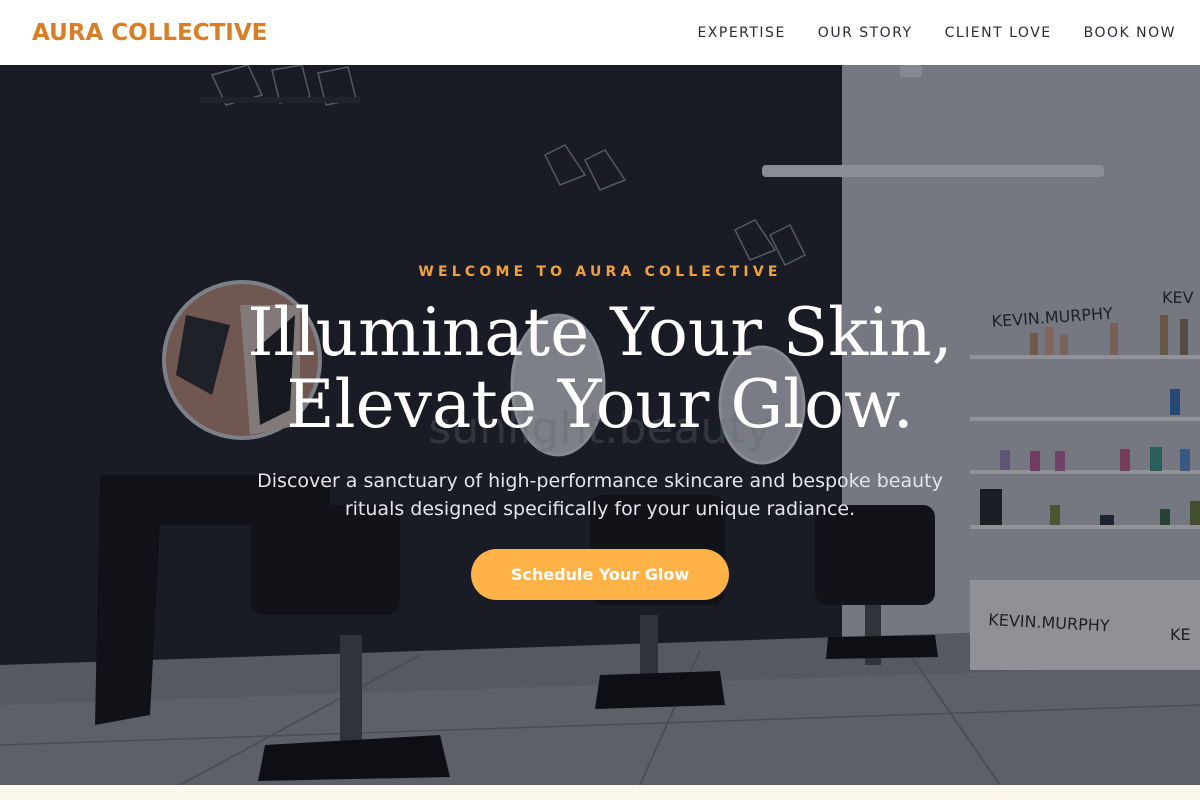 This screenshot has height=800, width=1200. I want to click on nav-link-expertise: EXPERTISE, so click(741, 33).